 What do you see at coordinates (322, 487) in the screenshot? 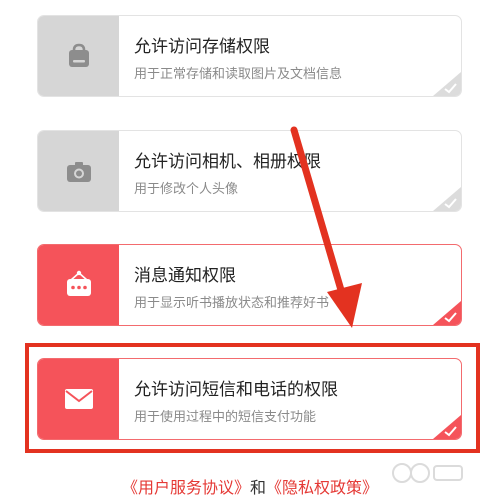
I see `privacy-policy-link: 《隐私权政策》` at bounding box center [322, 487].